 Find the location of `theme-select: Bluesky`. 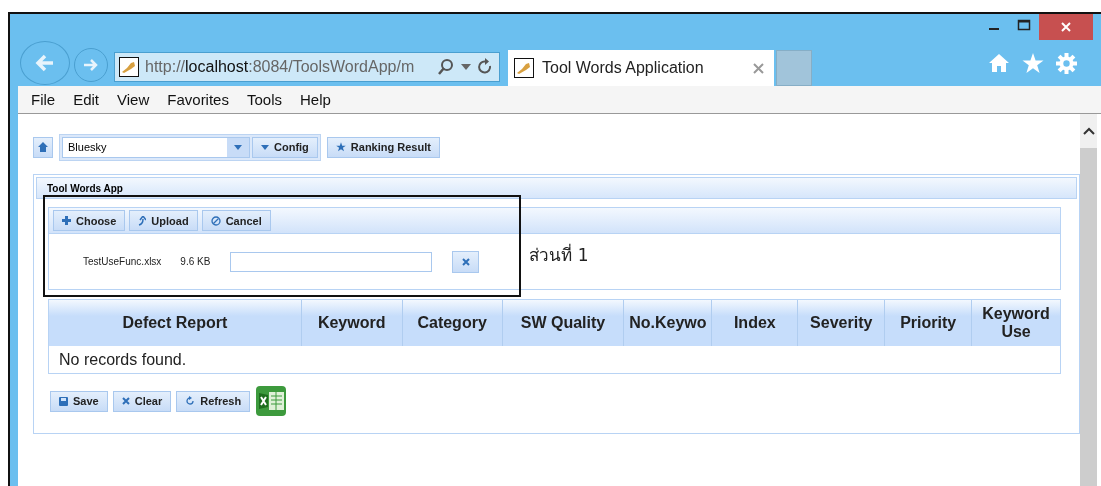

theme-select: Bluesky is located at coordinates (156, 147).